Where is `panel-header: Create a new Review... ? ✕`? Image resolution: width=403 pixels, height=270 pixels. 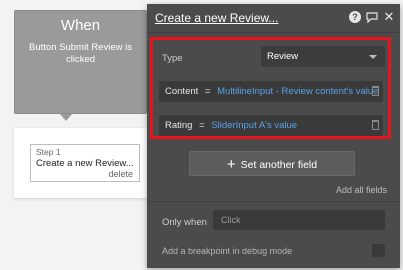
panel-header: Create a new Review... ? ✕ is located at coordinates (273, 18).